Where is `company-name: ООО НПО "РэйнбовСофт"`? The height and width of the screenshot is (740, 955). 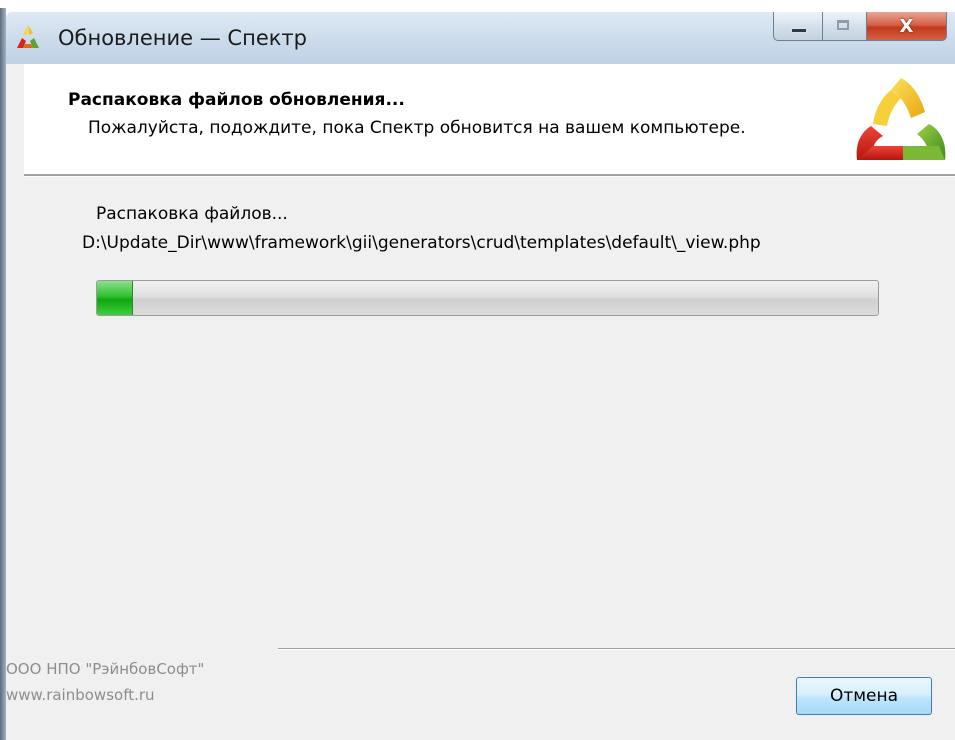 company-name: ООО НПО "РэйнбовСофт" is located at coordinates (105, 669).